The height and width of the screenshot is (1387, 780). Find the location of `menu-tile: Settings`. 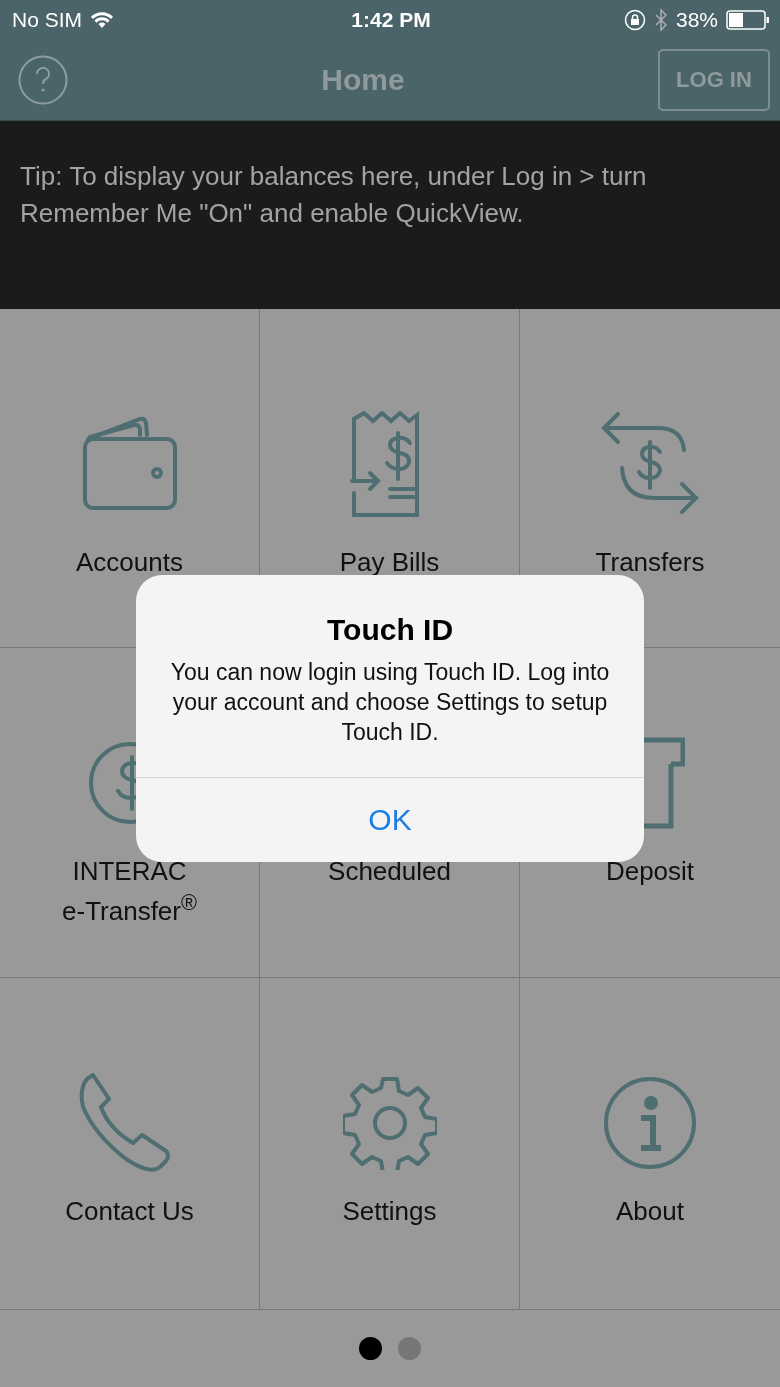

menu-tile: Settings is located at coordinates (390, 1144).